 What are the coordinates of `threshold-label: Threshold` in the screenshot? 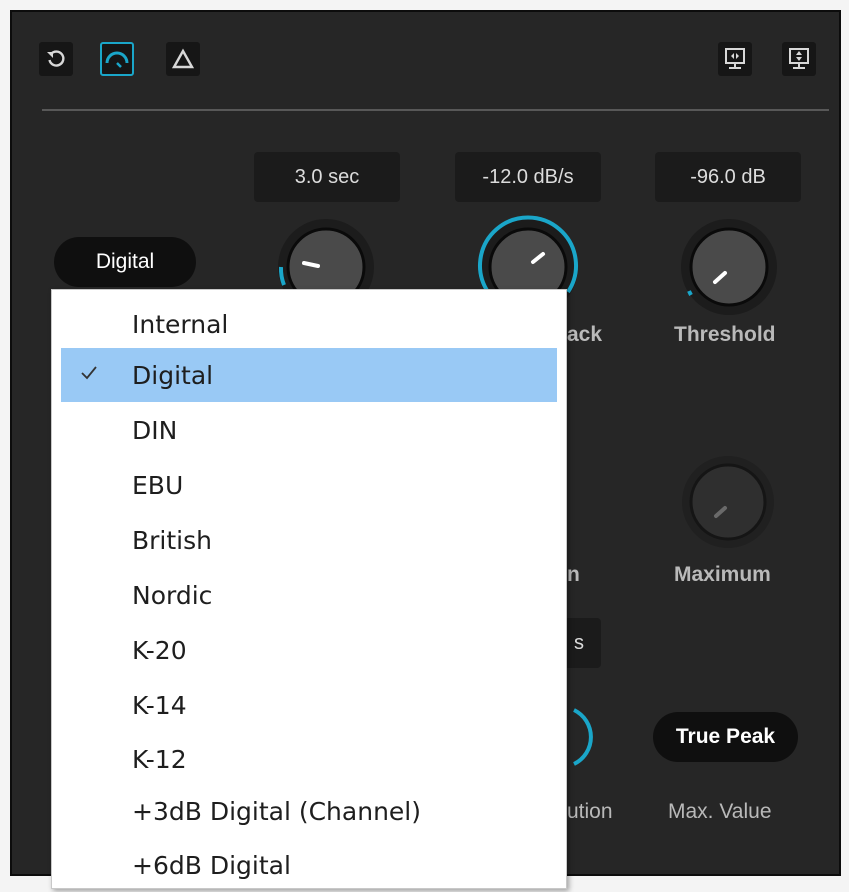 It's located at (725, 334).